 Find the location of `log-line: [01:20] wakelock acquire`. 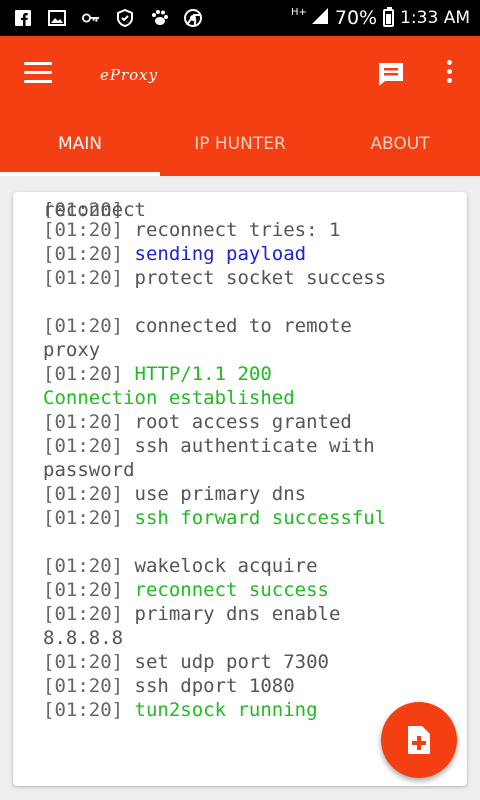

log-line: [01:20] wakelock acquire is located at coordinates (248, 566).